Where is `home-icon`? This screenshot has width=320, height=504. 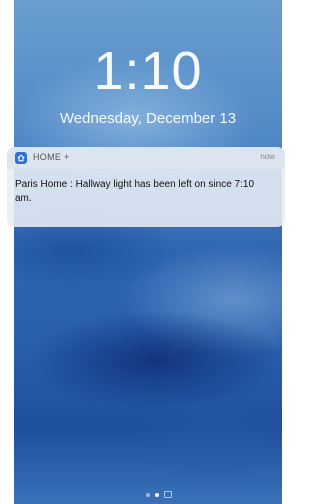 home-icon is located at coordinates (21, 158).